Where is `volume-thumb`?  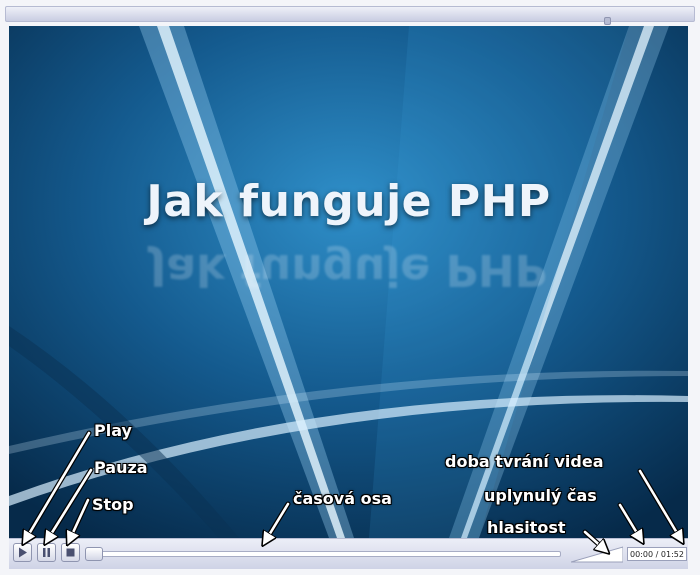
volume-thumb is located at coordinates (607, 21).